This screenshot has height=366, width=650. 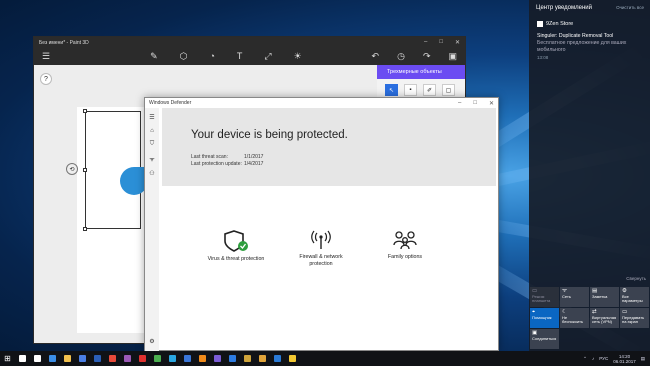 I want to click on vlc-icon, so click(x=202, y=358).